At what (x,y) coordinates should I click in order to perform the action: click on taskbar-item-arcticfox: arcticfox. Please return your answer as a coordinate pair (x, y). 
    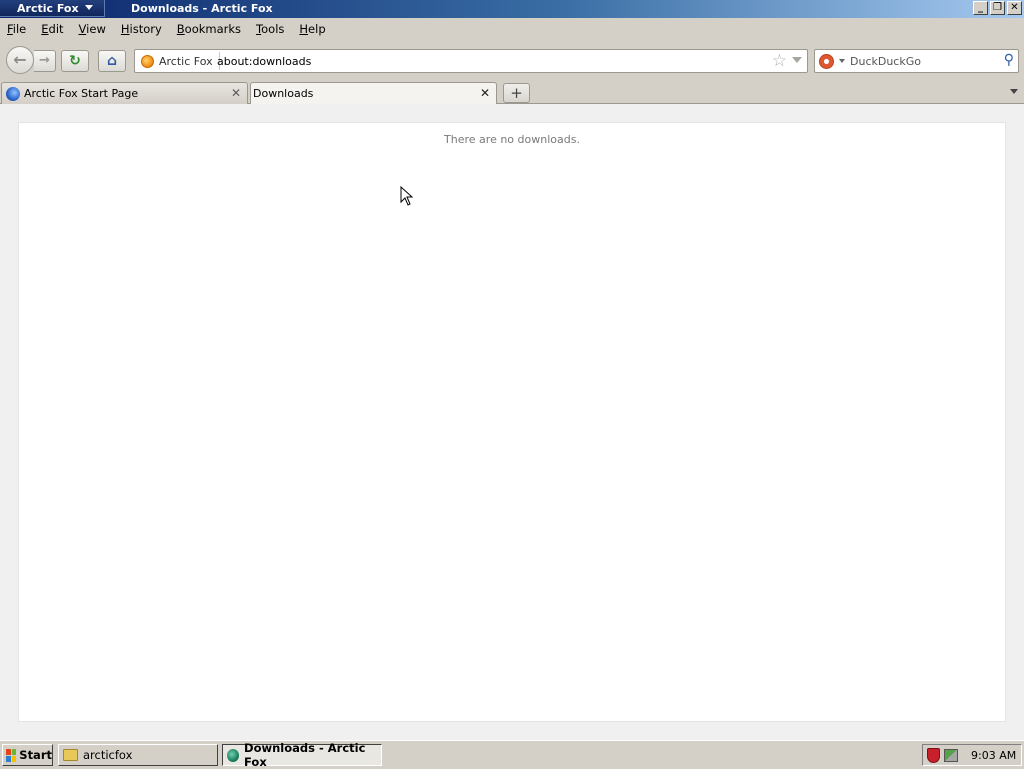
    Looking at the image, I should click on (138, 755).